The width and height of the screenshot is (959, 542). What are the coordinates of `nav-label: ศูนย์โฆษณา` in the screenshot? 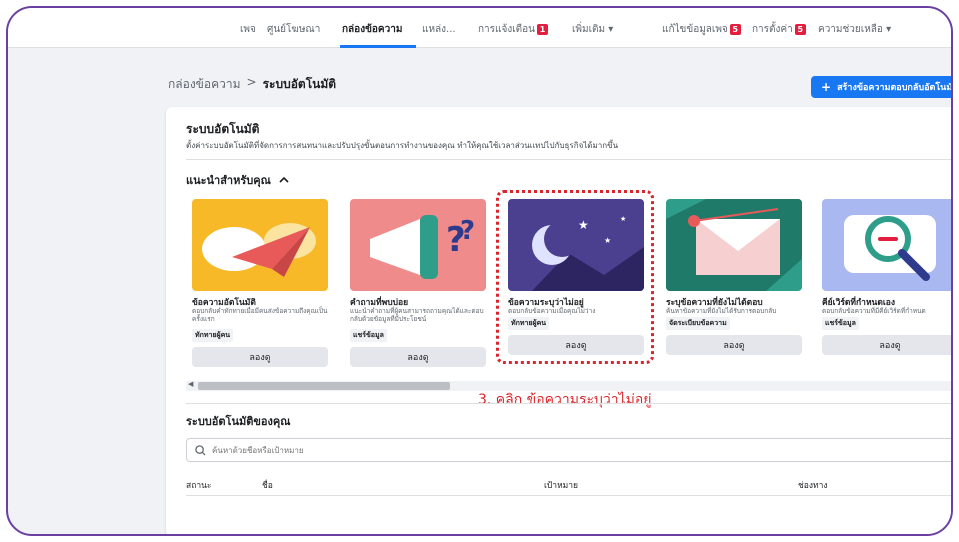 It's located at (294, 29).